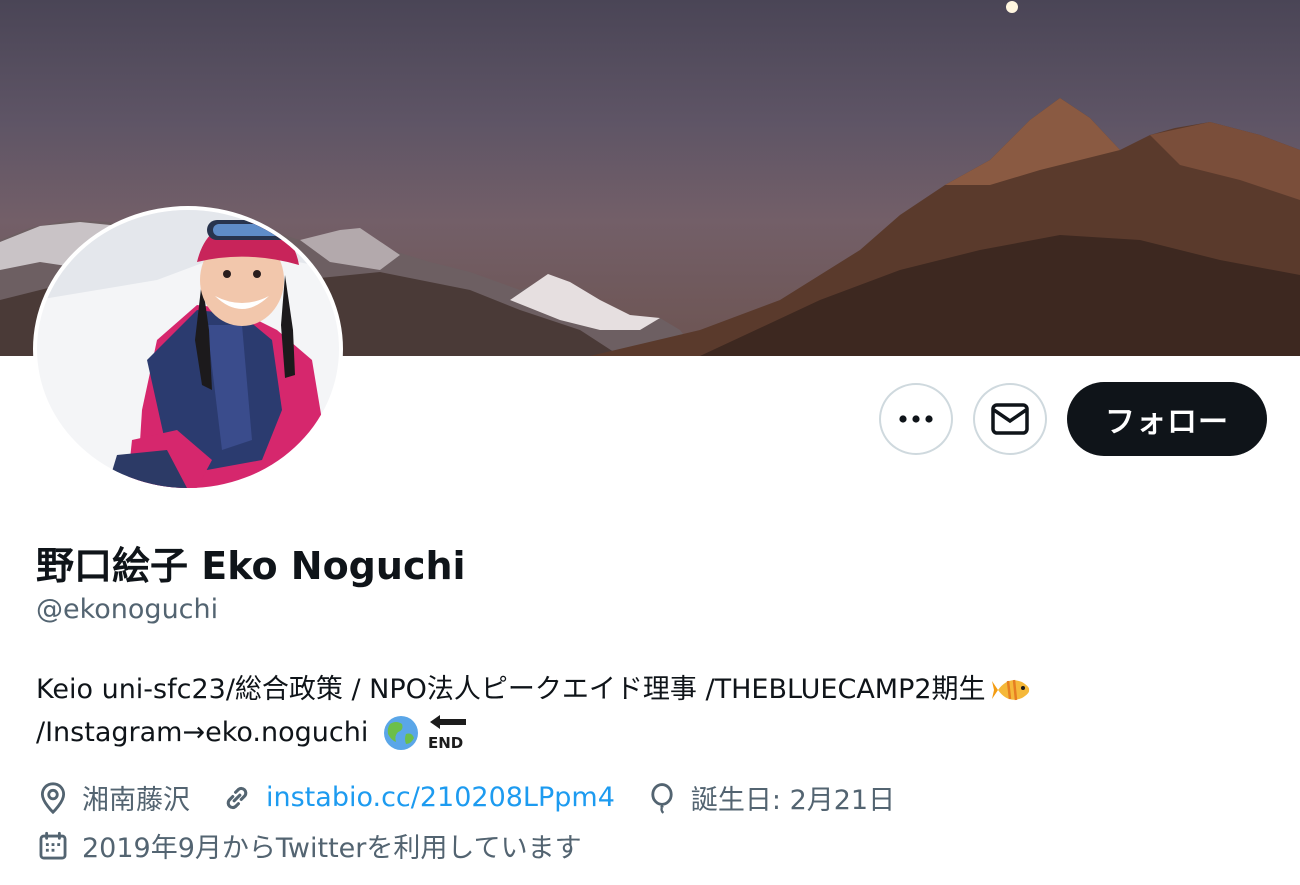  Describe the element at coordinates (136, 800) in the screenshot. I see `location-text: 湘南藤沢` at that location.